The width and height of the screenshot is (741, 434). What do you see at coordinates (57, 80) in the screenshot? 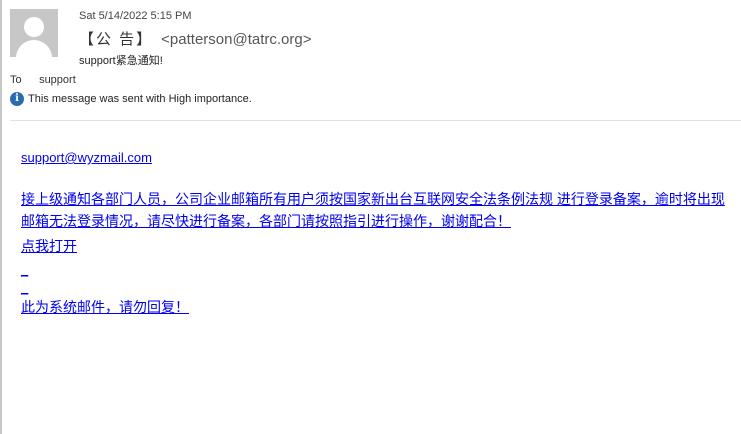
I see `recipient-name: support` at bounding box center [57, 80].